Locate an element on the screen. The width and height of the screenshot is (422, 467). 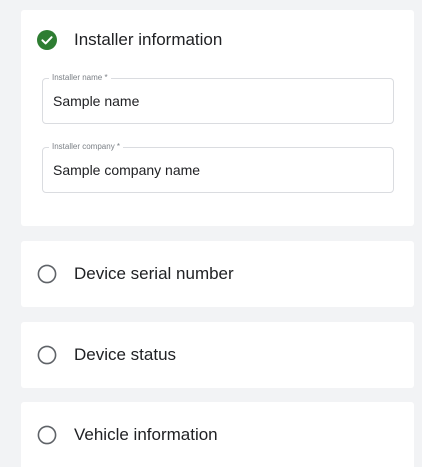
step-header-device-status: Device status is located at coordinates (106, 355).